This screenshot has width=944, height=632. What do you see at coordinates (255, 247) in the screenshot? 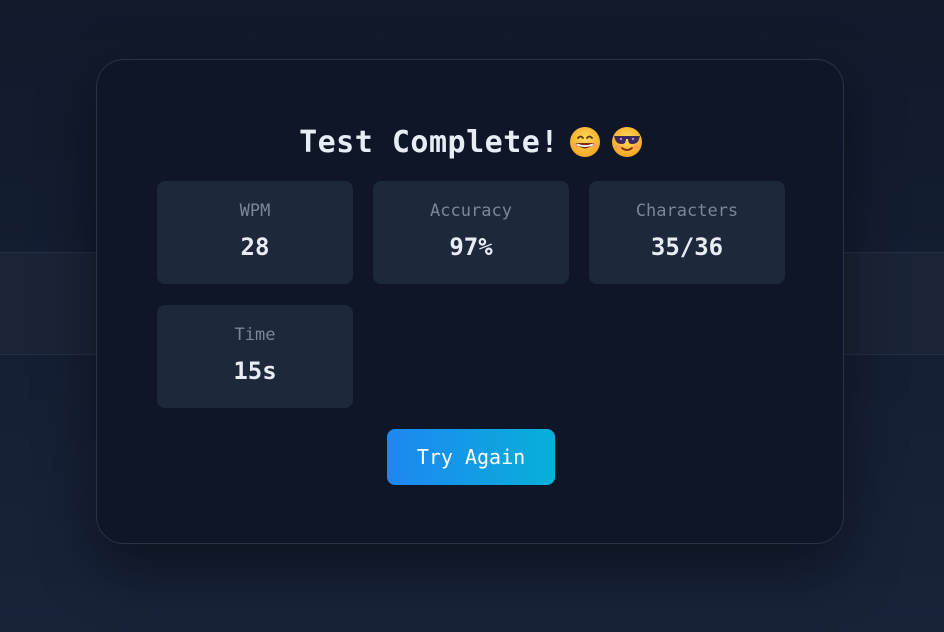
I see `stat-value: 28` at bounding box center [255, 247].